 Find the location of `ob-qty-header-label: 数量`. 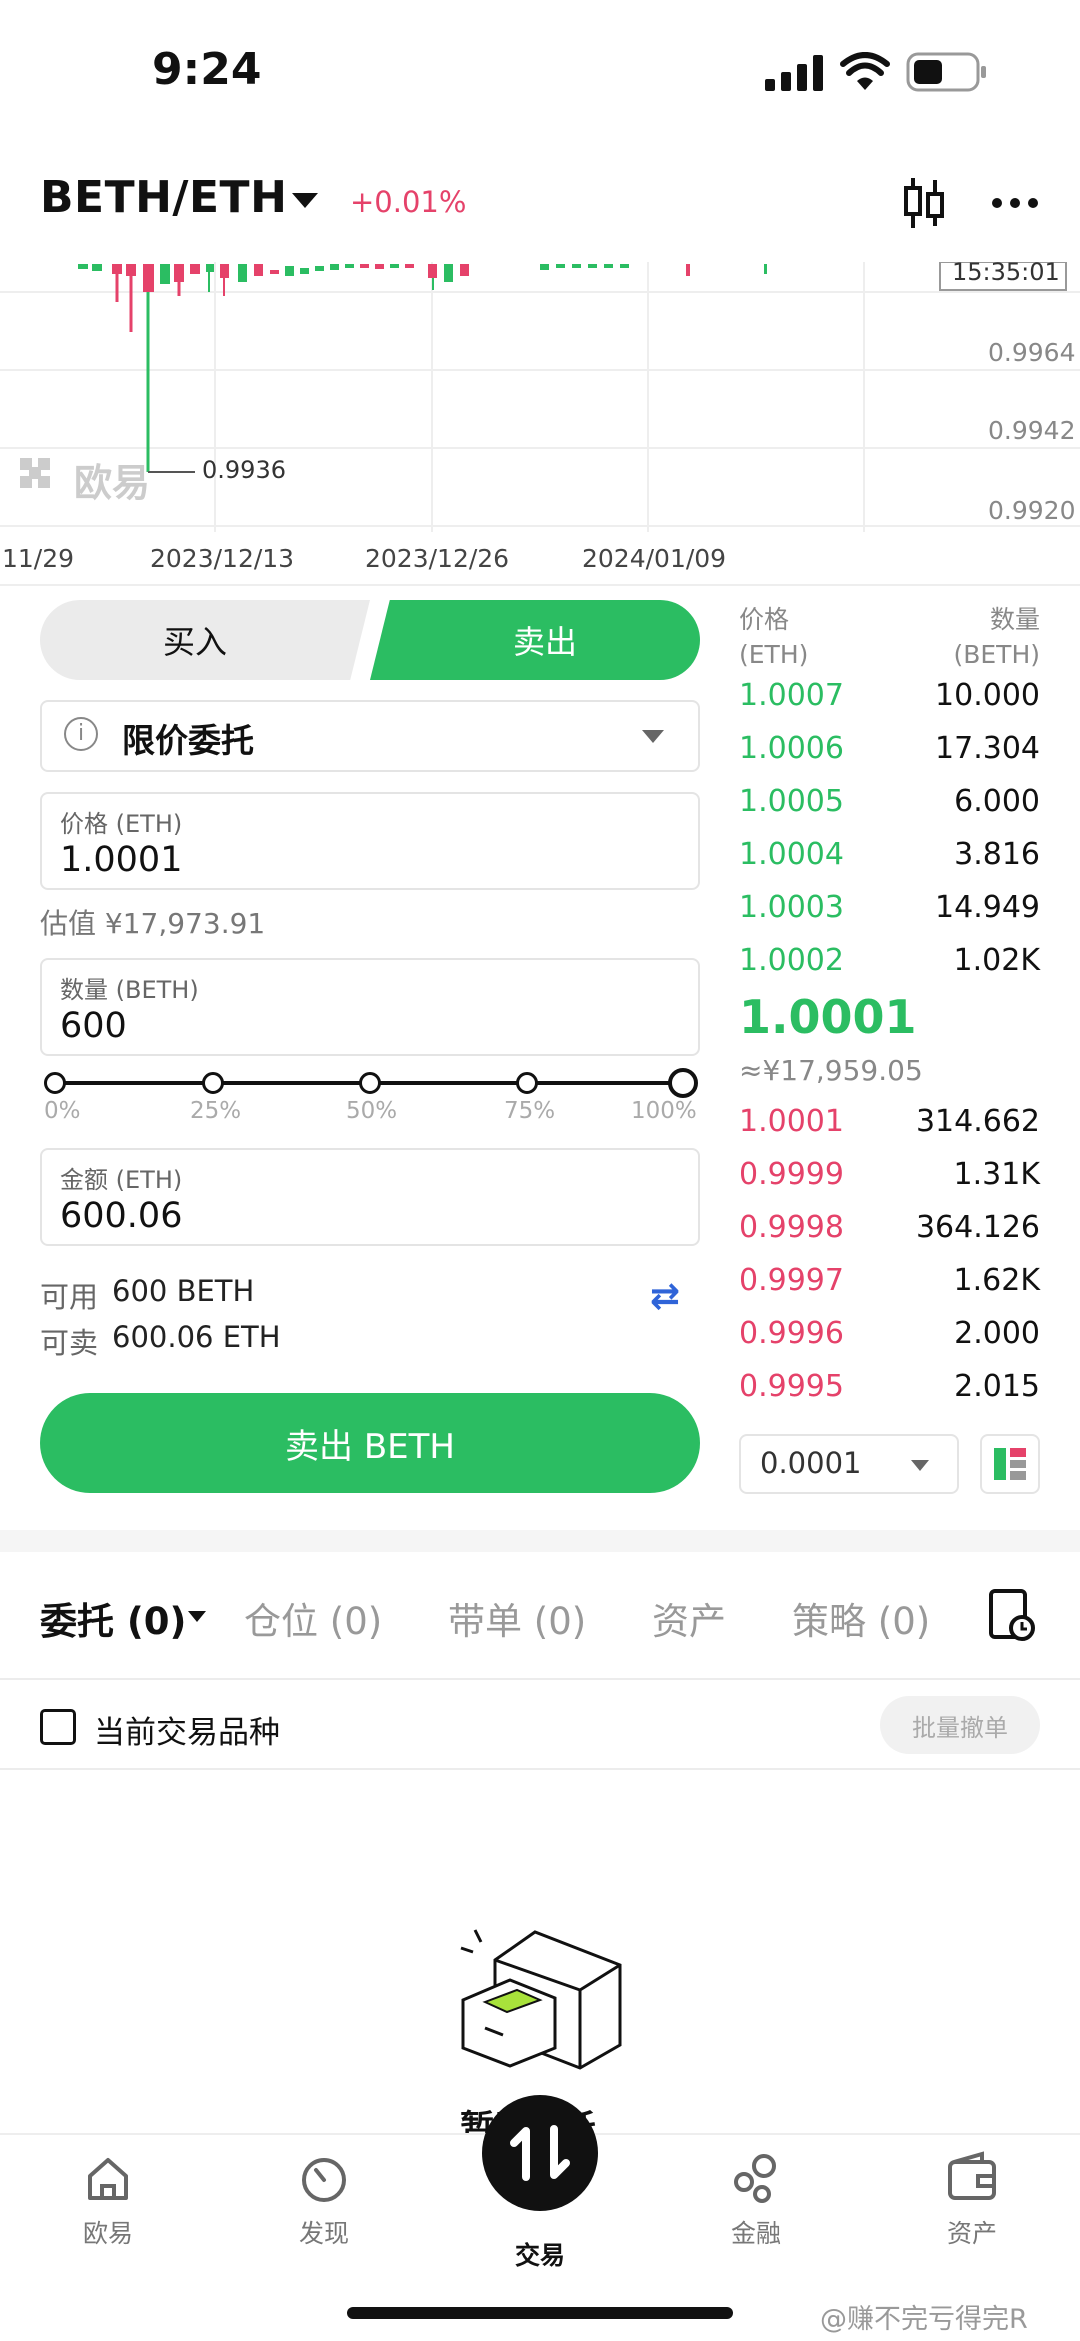

ob-qty-header-label: 数量 is located at coordinates (1014, 619).